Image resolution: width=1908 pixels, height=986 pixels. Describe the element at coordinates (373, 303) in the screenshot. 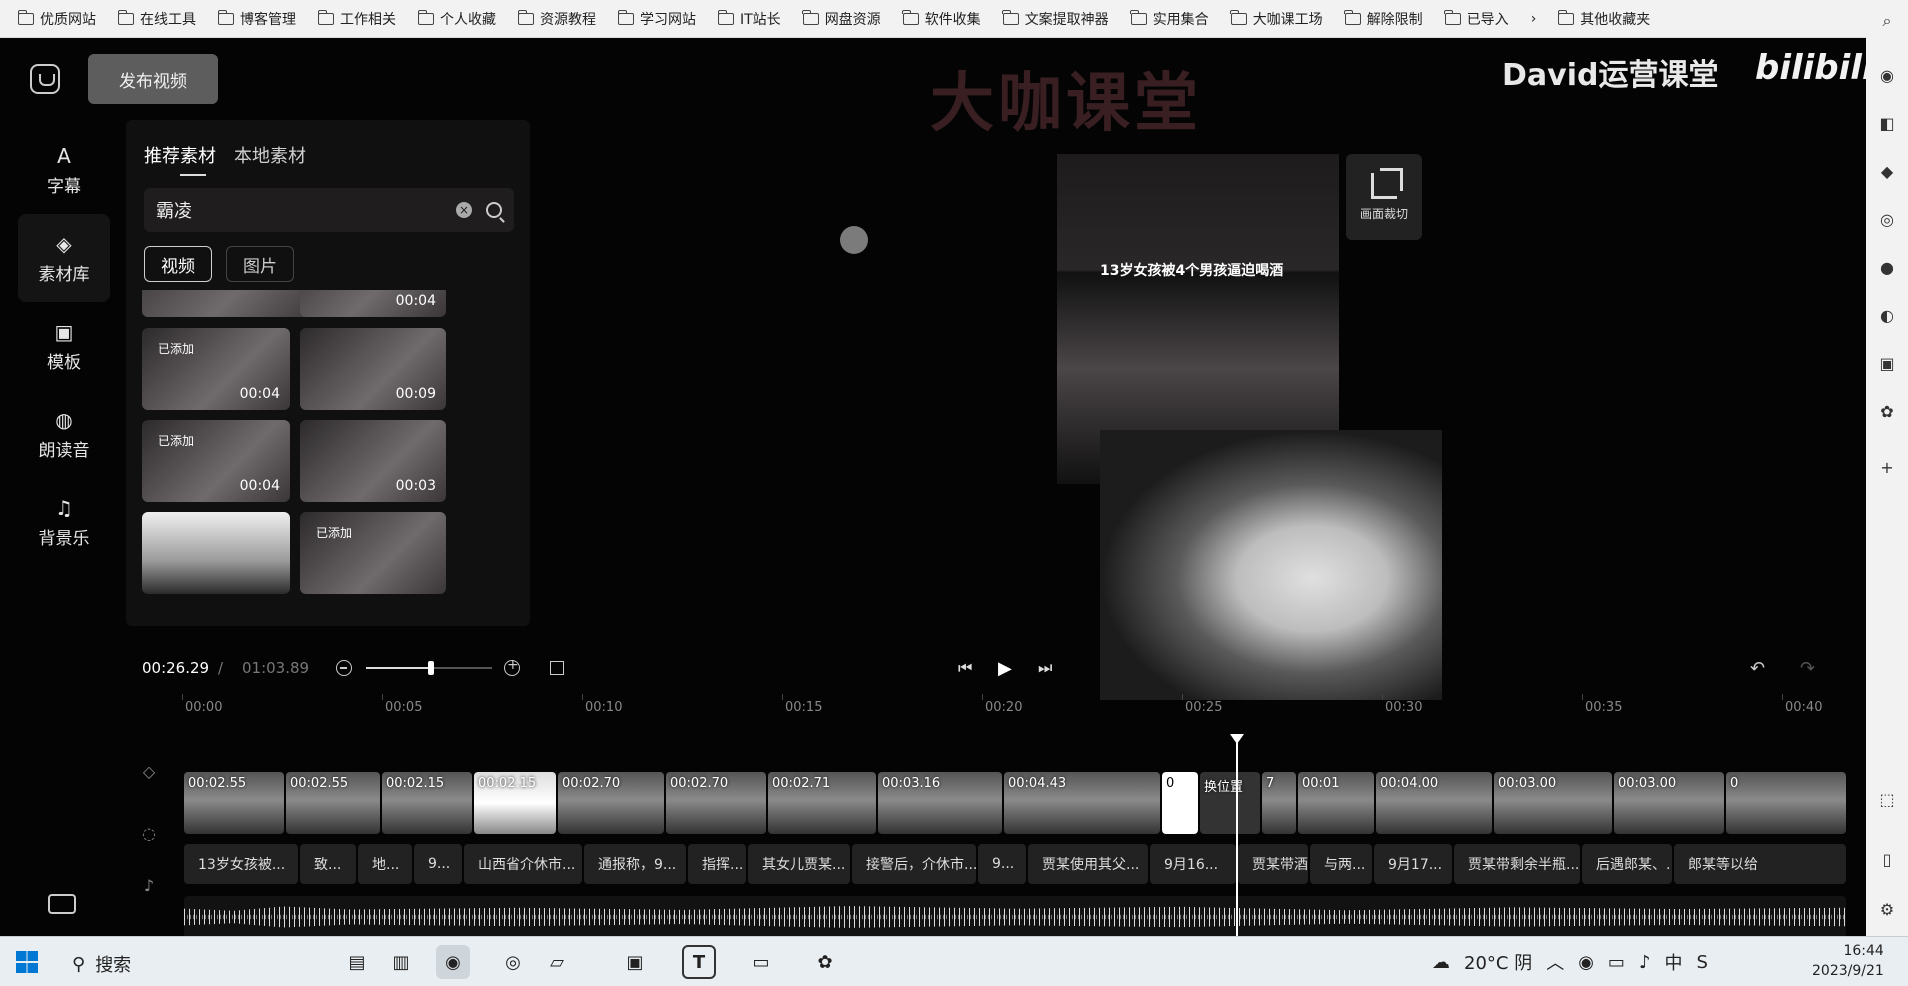

I see `material-thumb: 00:04` at that location.